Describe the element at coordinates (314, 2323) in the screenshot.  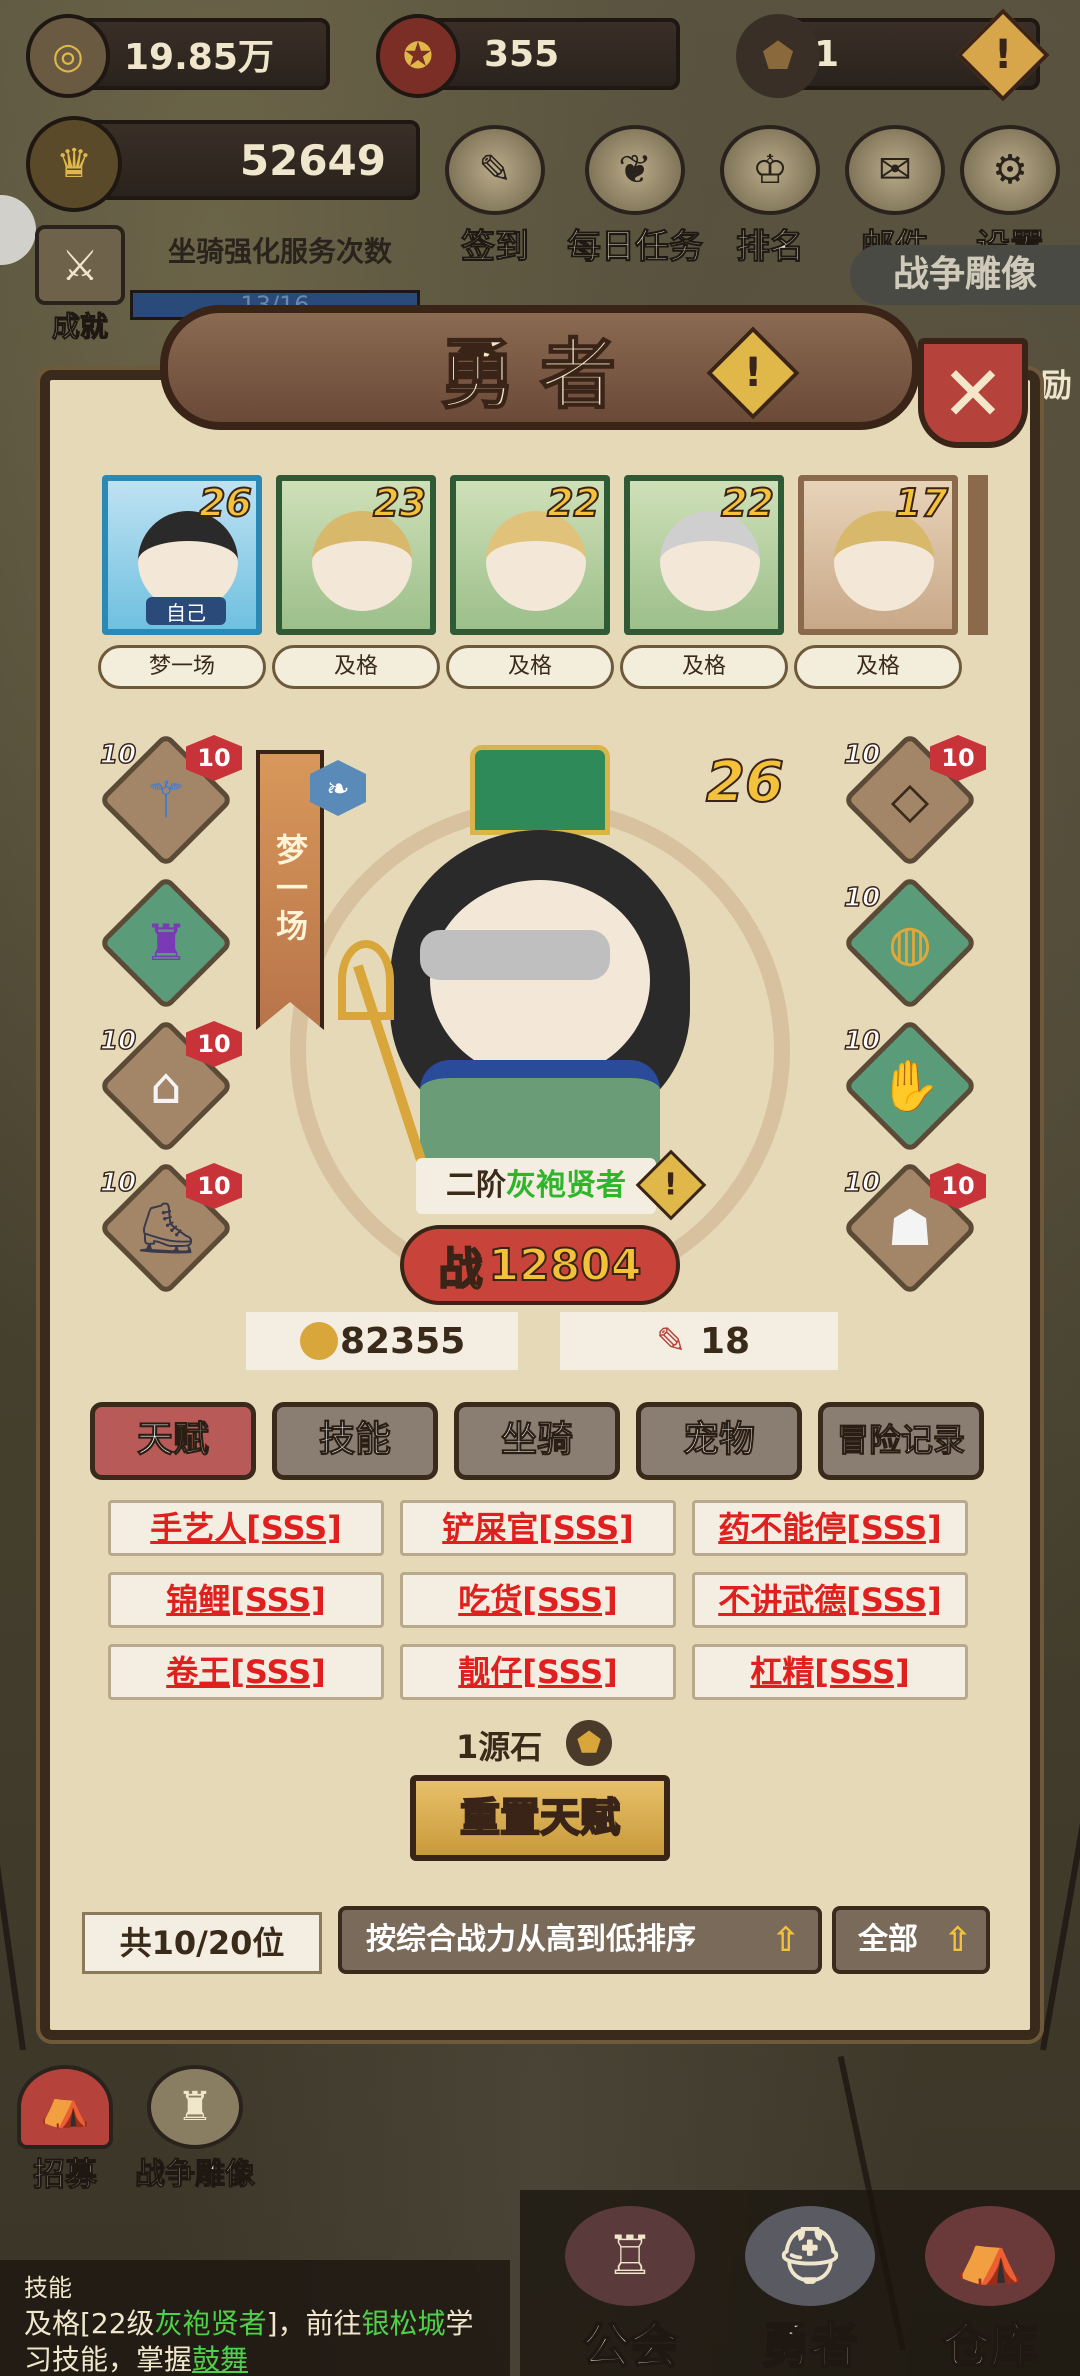
I see `task-text-part: ]，前往` at that location.